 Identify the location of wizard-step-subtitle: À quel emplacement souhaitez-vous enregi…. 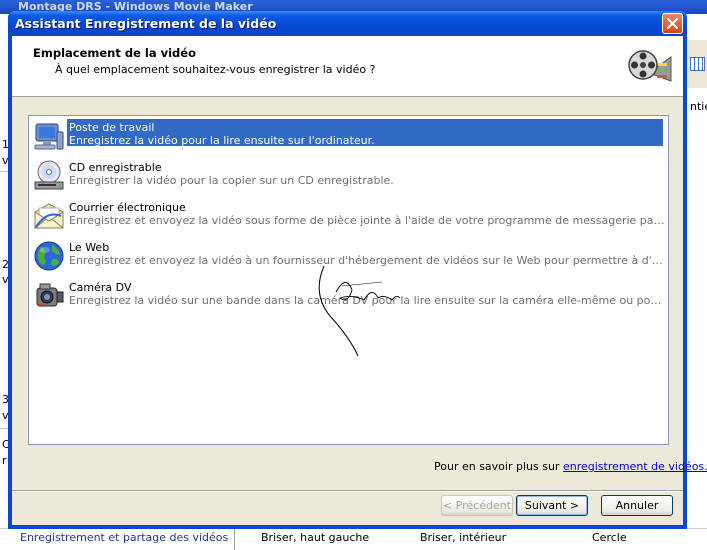
(215, 69).